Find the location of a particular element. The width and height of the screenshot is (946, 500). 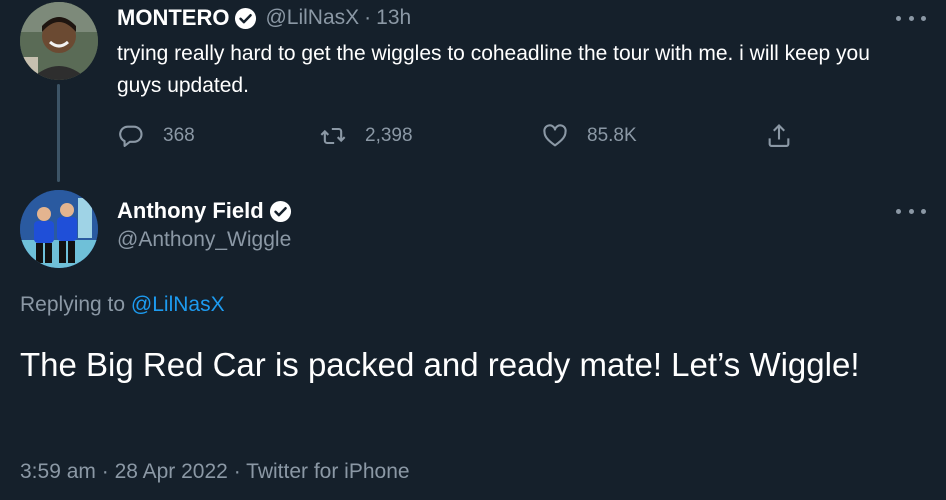

tweet2-header: Anthony Field is located at coordinates (204, 211).